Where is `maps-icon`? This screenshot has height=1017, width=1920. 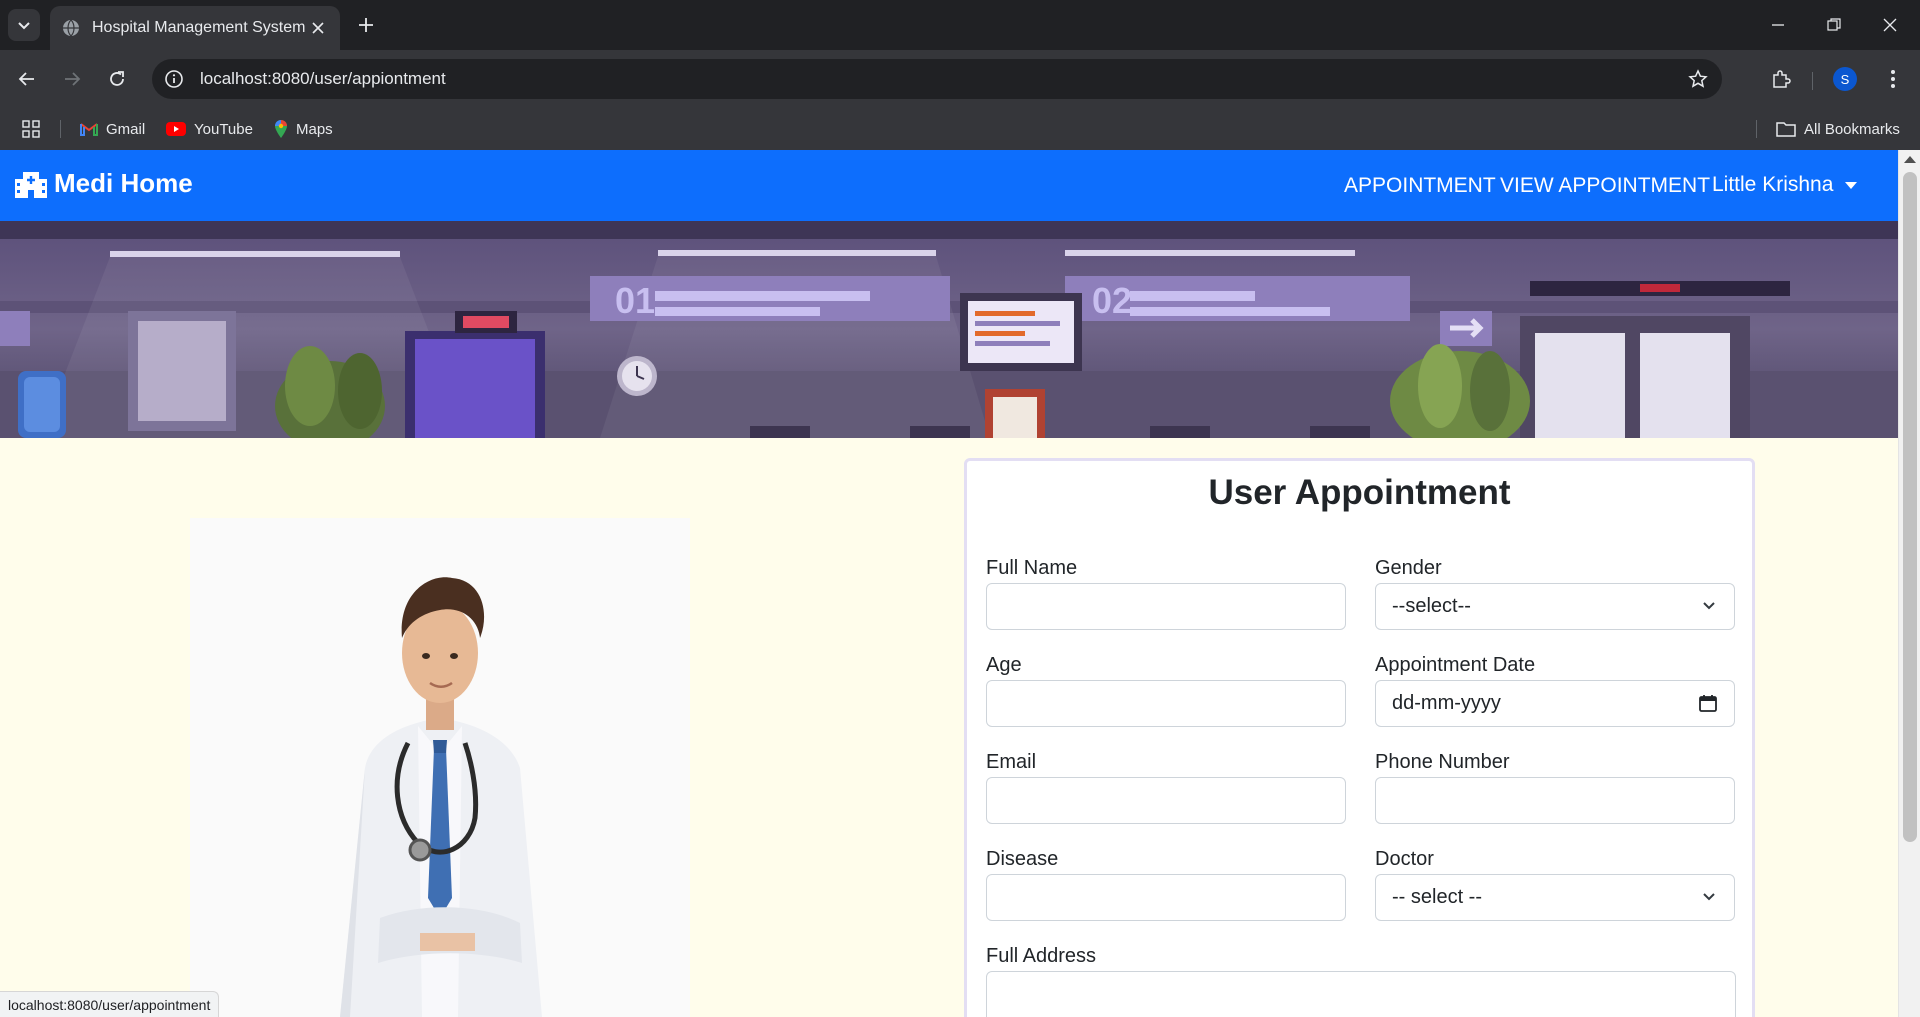
maps-icon is located at coordinates (281, 129).